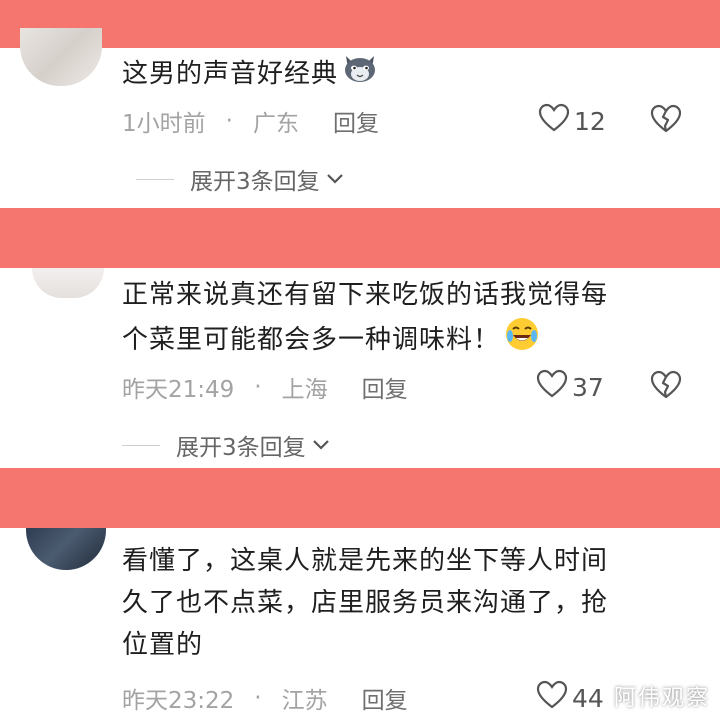 The height and width of the screenshot is (720, 720). What do you see at coordinates (164, 124) in the screenshot?
I see `comment-time: 1小时前` at bounding box center [164, 124].